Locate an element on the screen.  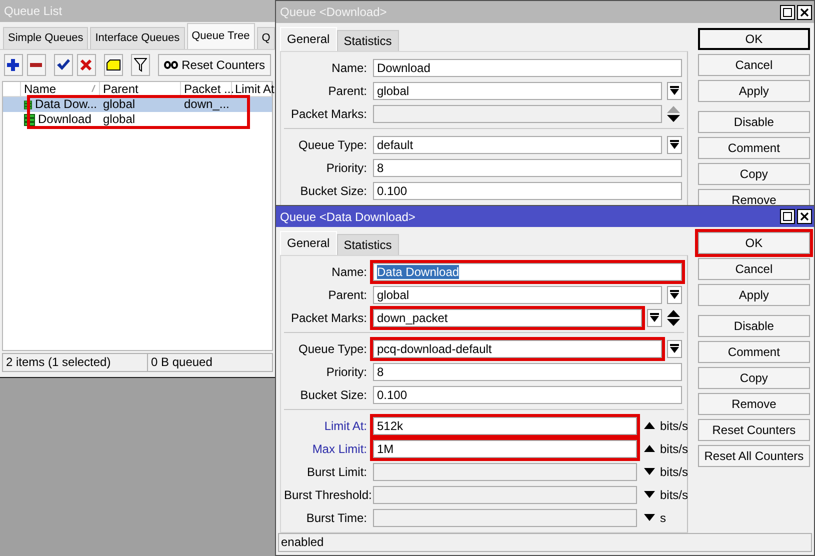
tab: Simple Queues is located at coordinates (45, 38).